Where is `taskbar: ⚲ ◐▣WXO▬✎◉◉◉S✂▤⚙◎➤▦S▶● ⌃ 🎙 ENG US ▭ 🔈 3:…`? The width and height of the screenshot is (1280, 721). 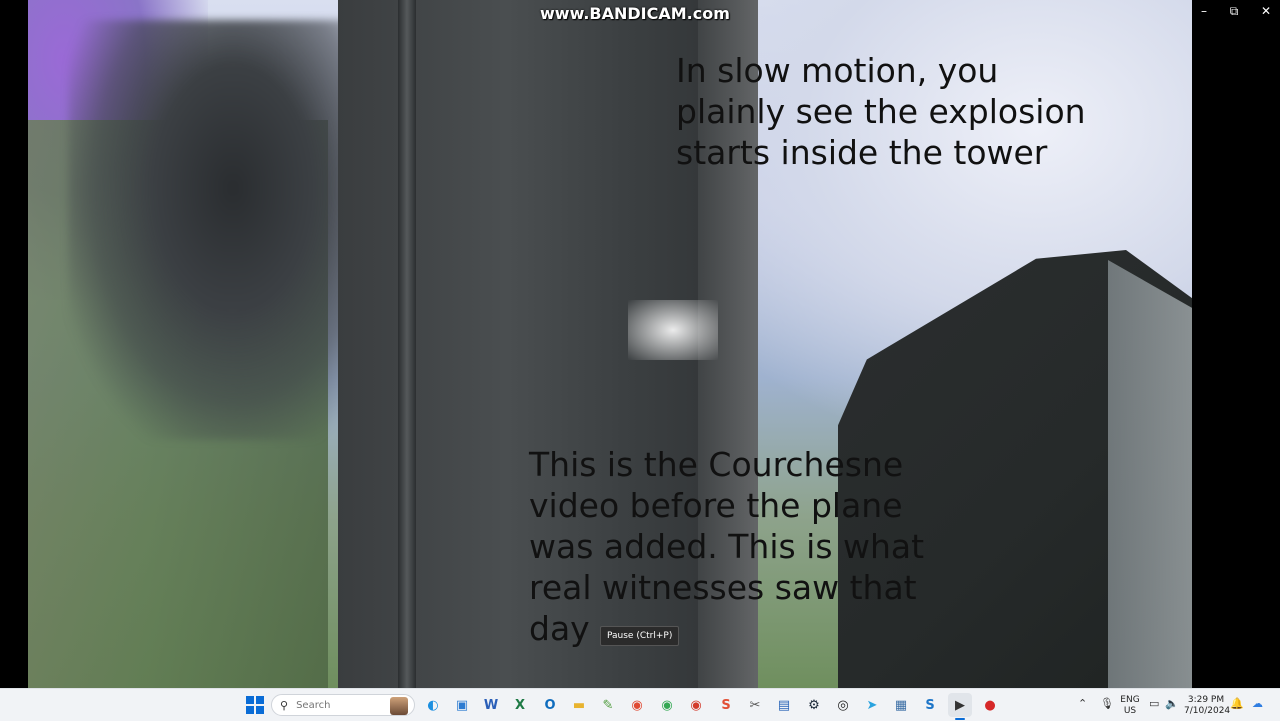
taskbar: ⚲ ◐▣WXO▬✎◉◉◉S✂▤⚙◎➤▦S▶● ⌃ 🎙 ENG US ▭ 🔈 3:… is located at coordinates (640, 704).